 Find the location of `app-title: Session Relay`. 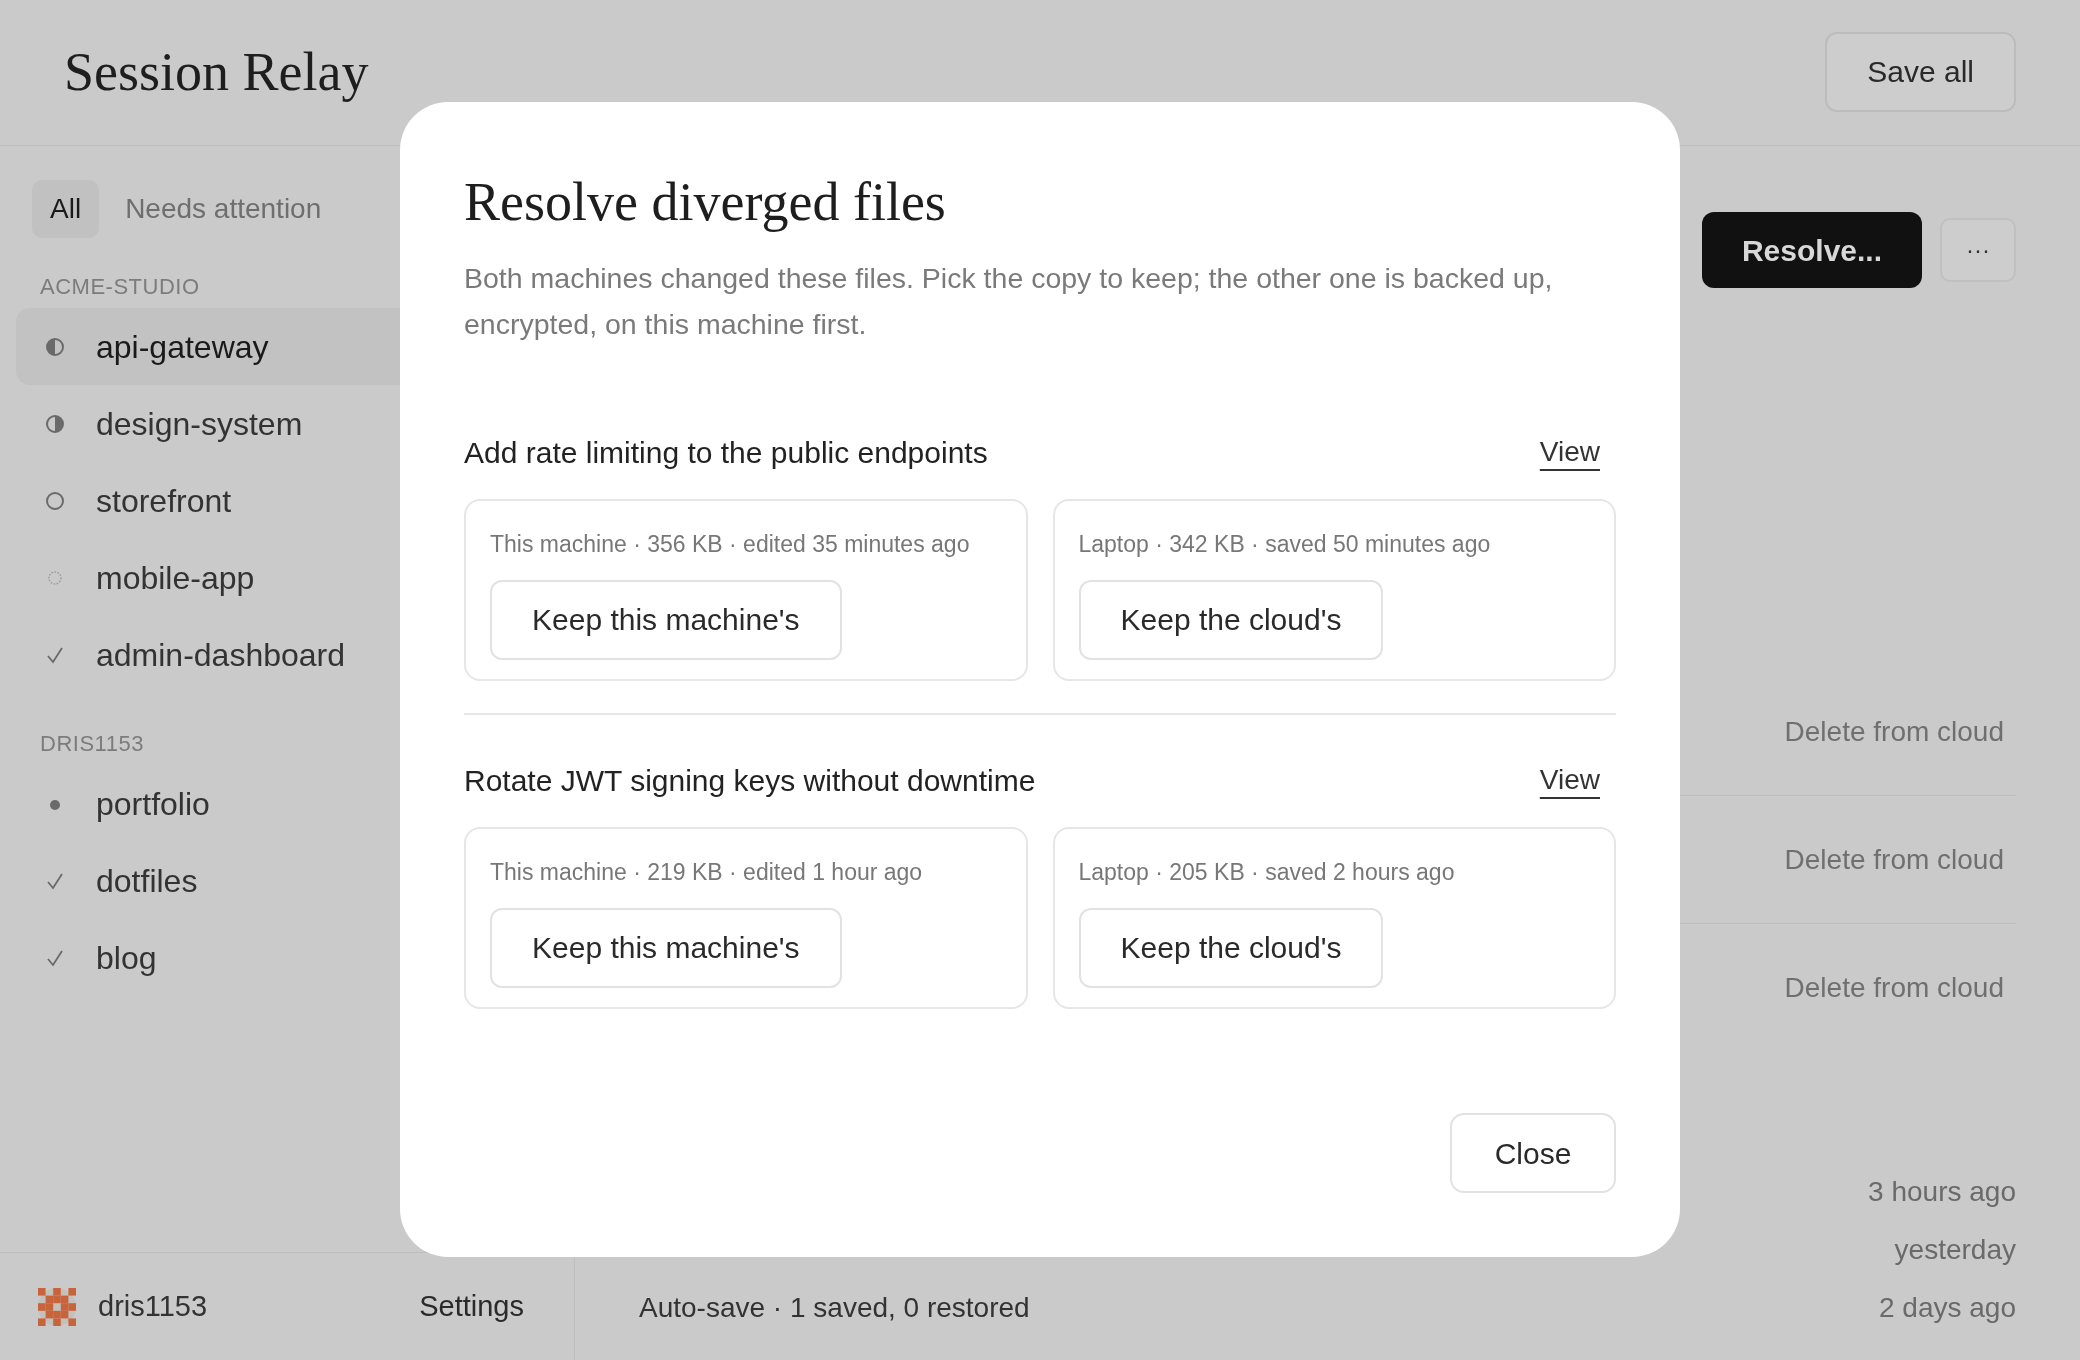

app-title: Session Relay is located at coordinates (216, 72).